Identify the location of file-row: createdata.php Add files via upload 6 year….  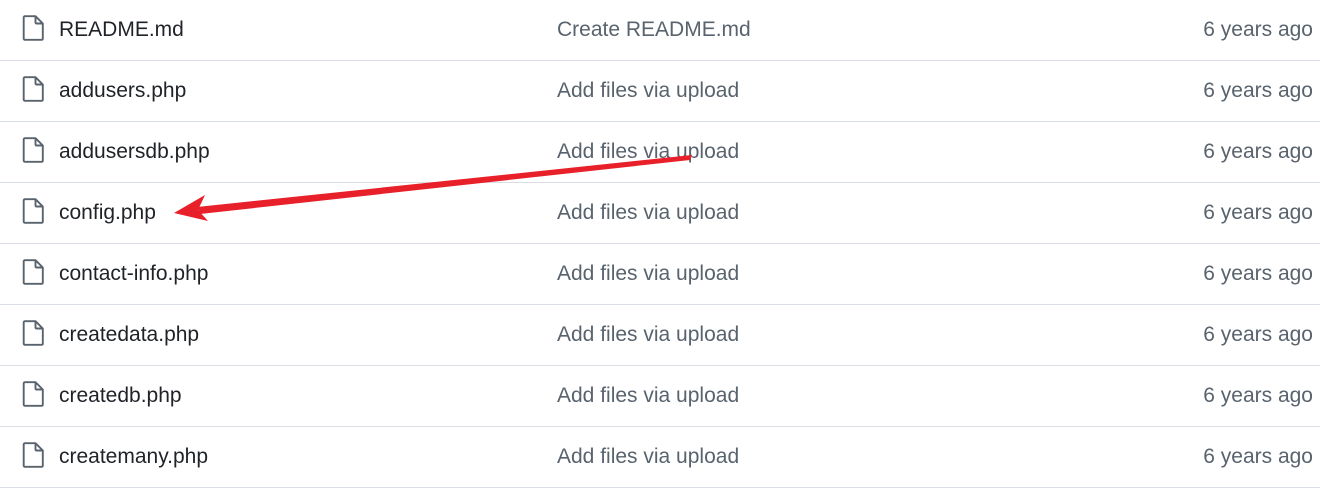
(660, 335).